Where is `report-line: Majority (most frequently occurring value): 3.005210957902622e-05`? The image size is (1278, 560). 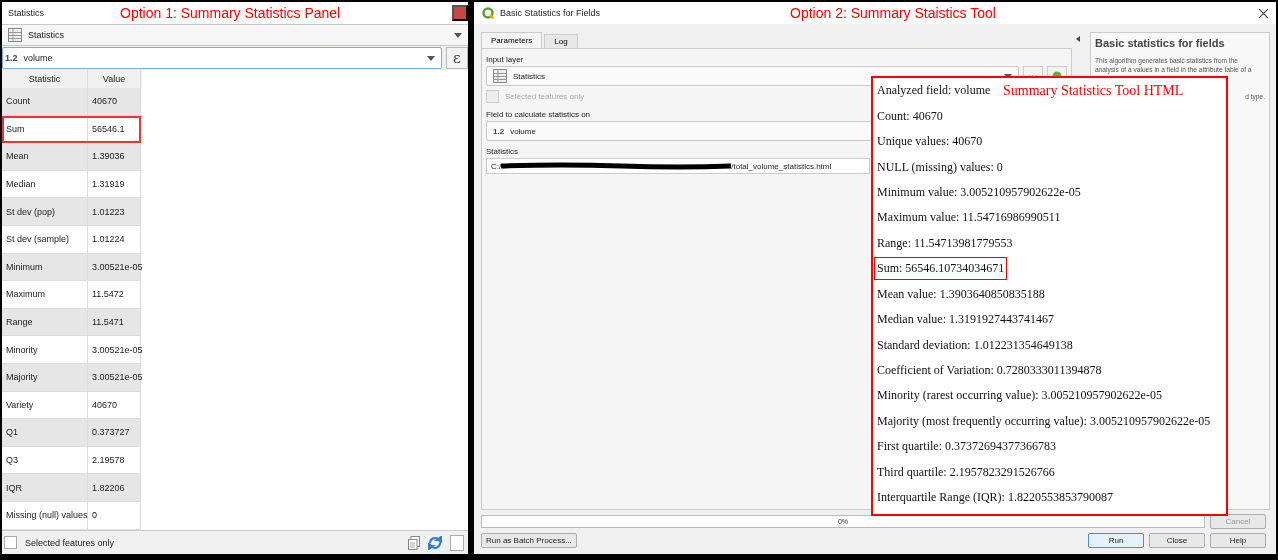
report-line: Majority (most frequently occurring value): 3.005210957902622e-05 is located at coordinates (1044, 421).